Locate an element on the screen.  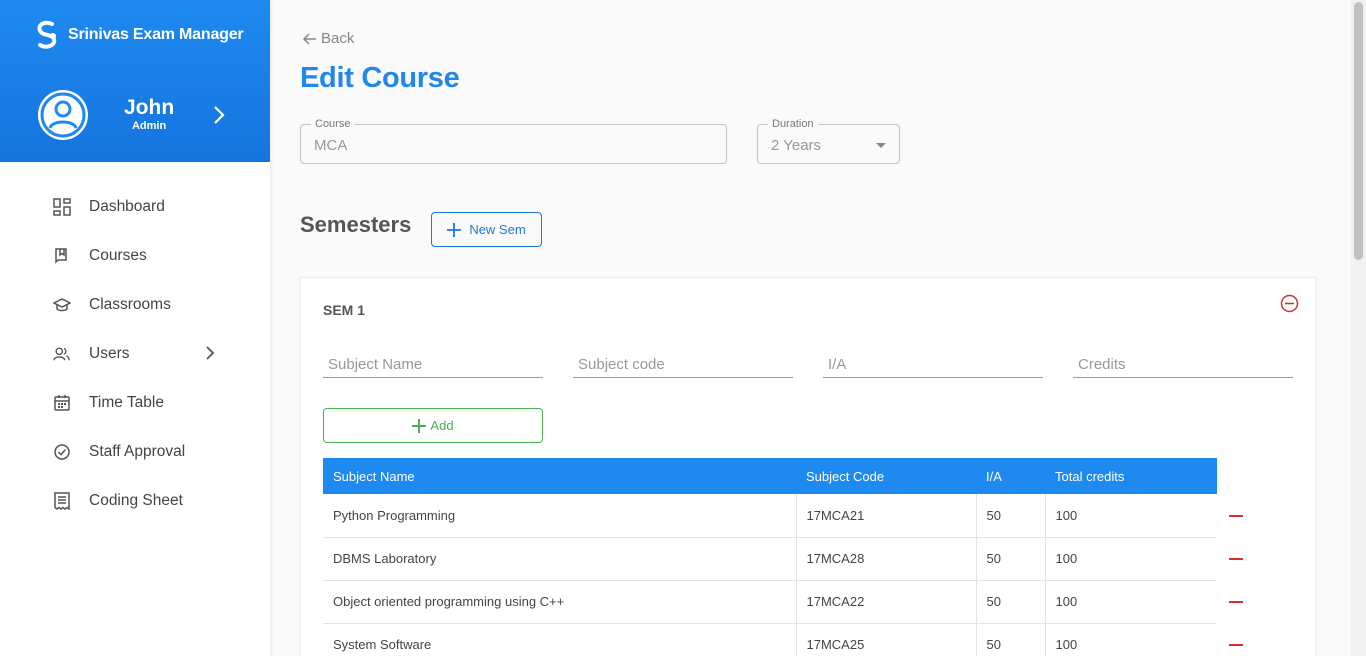
courses-icon is located at coordinates (62, 256).